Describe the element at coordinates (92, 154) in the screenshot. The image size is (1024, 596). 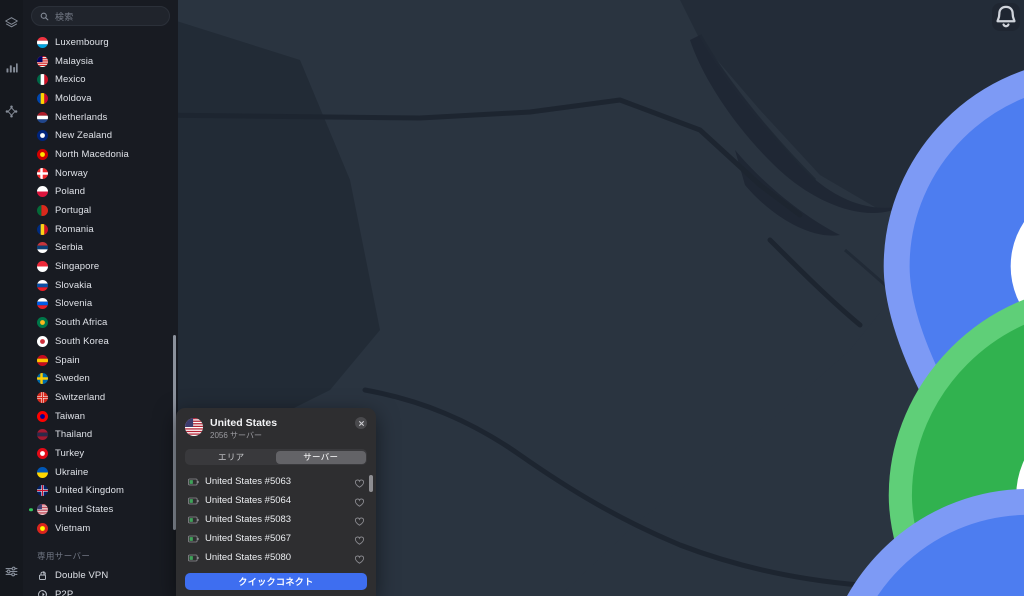
I see `country-label: North Macedonia` at that location.